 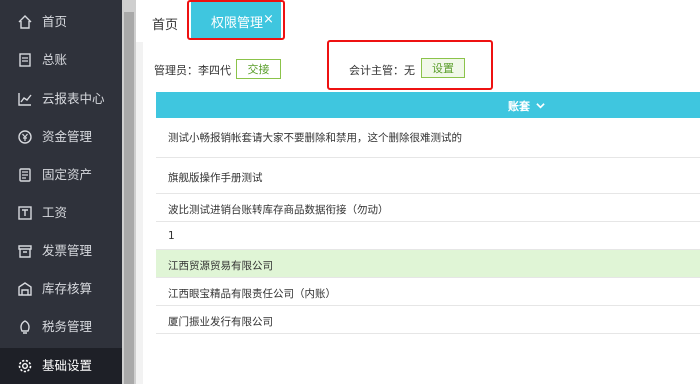 I want to click on row-text: 1, so click(x=171, y=236).